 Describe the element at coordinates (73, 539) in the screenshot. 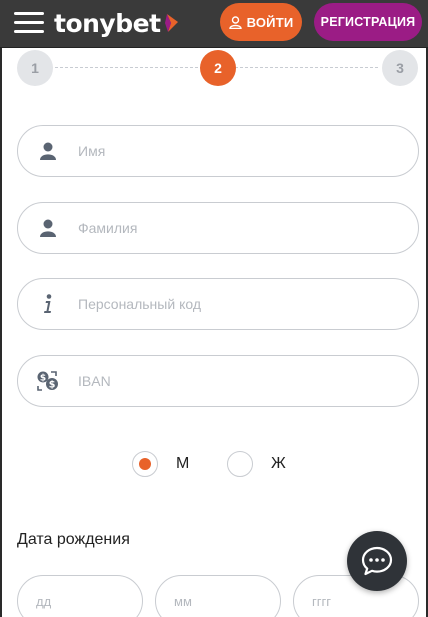

I see `dob-label: Дата рождения` at that location.